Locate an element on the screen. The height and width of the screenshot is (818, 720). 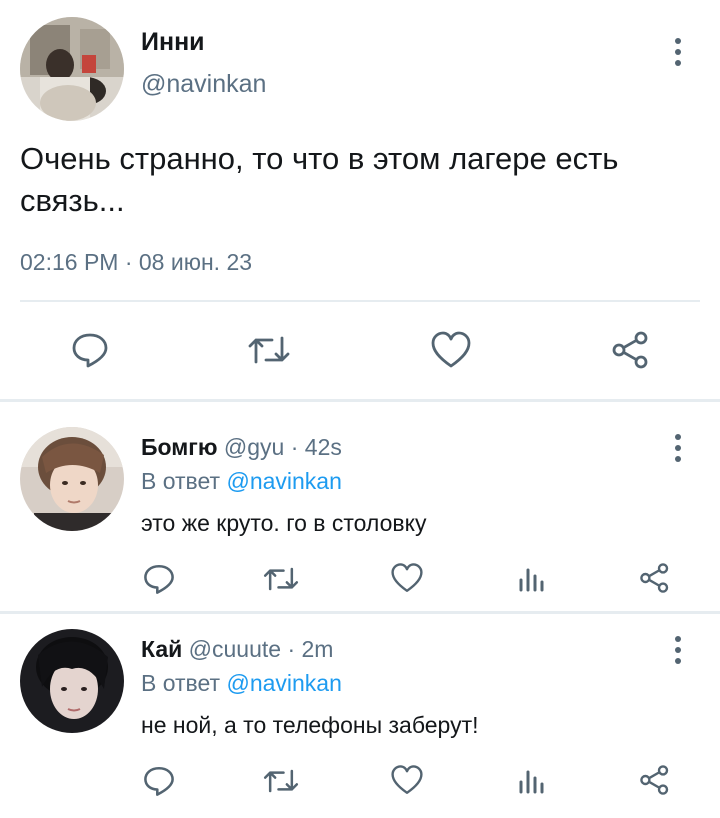
author-name: Бомгю is located at coordinates (179, 447).